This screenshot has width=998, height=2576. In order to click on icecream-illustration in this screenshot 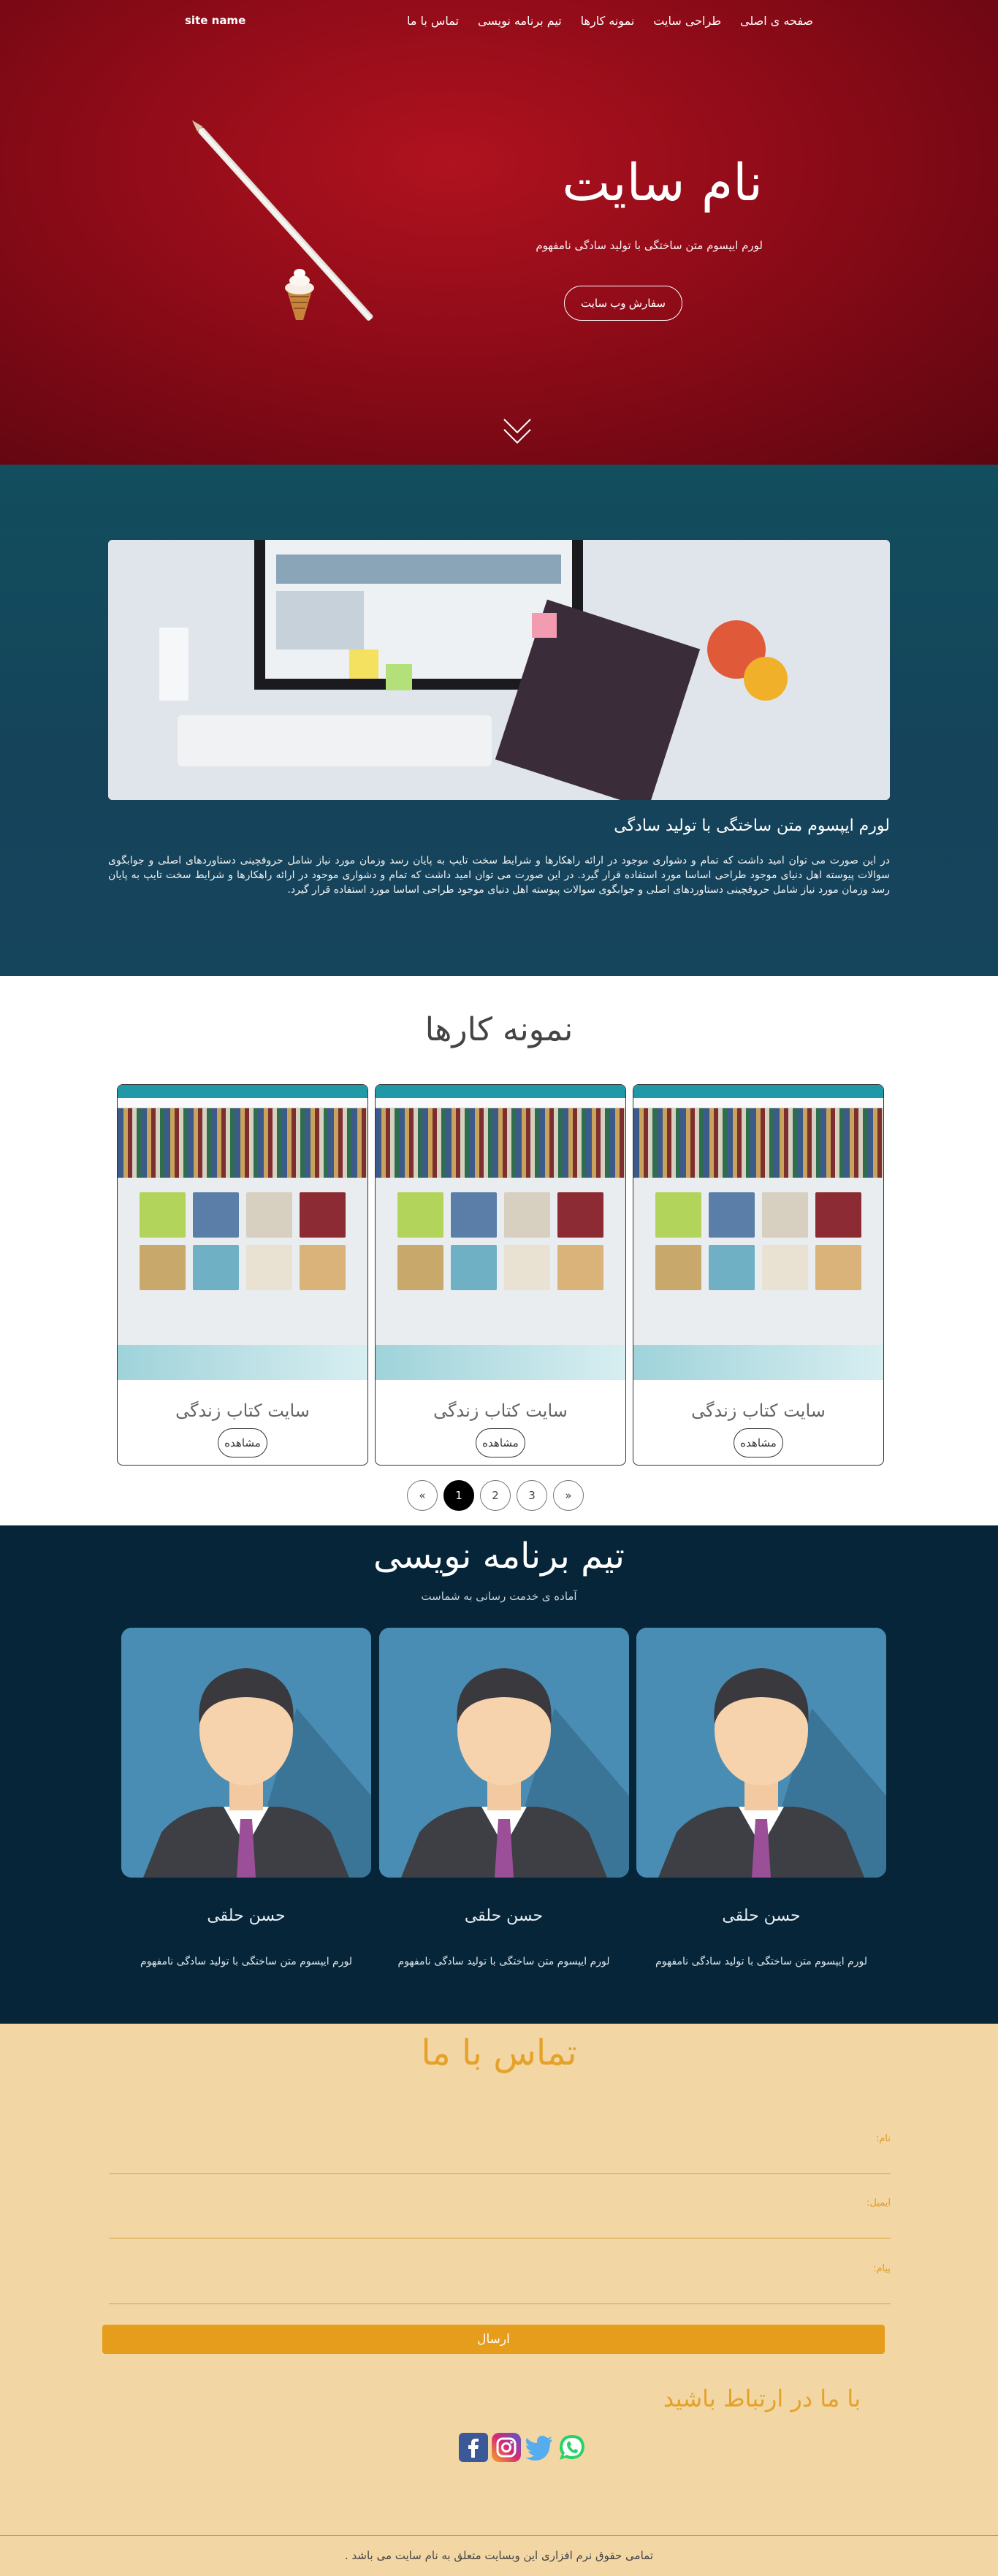, I will do `click(299, 294)`.